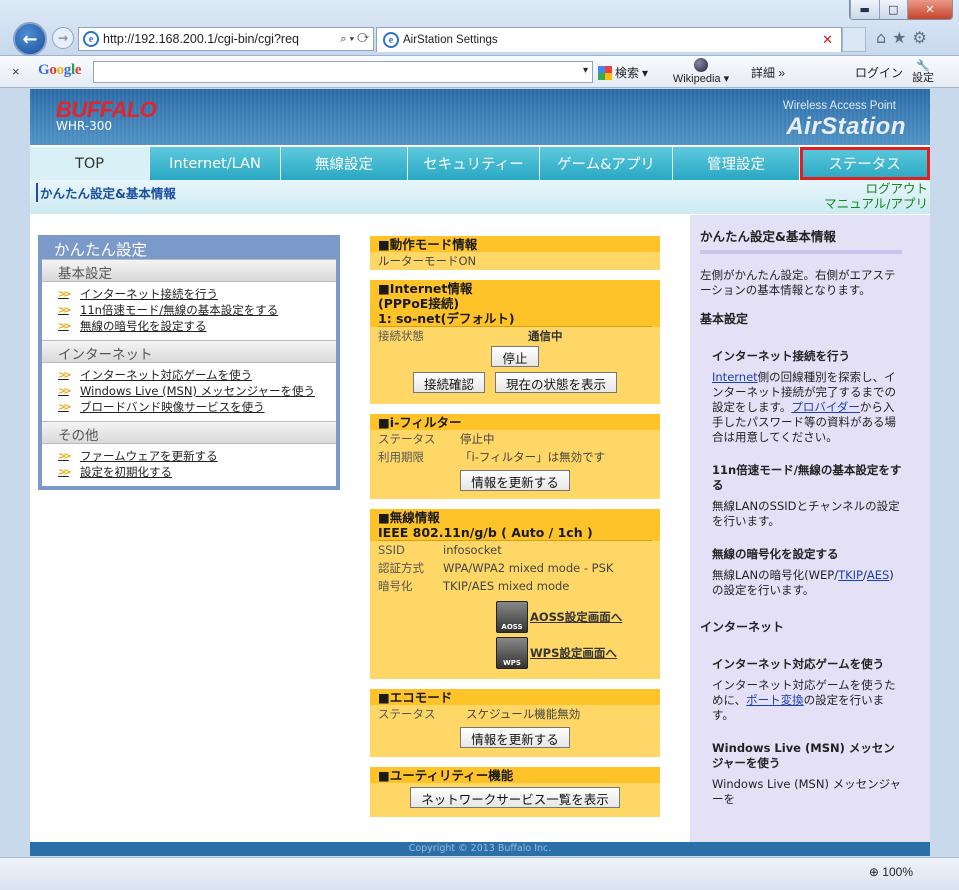 The height and width of the screenshot is (890, 959). What do you see at coordinates (876, 188) in the screenshot?
I see `logout-link: ログアウト` at bounding box center [876, 188].